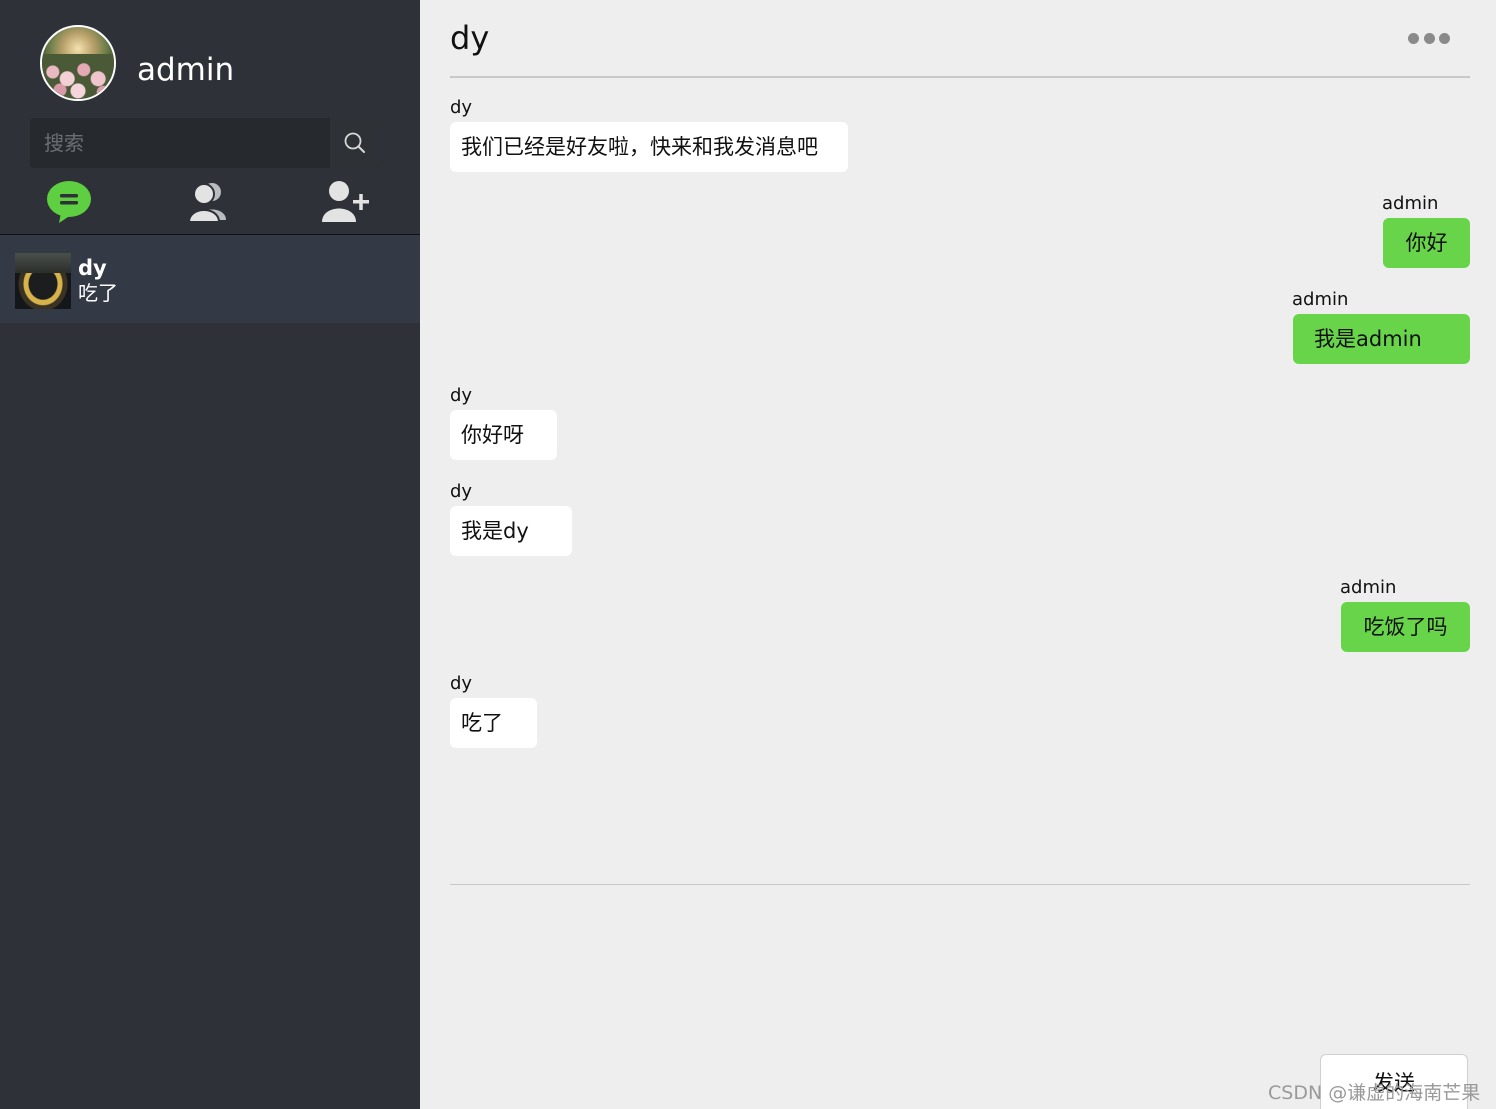 Image resolution: width=1496 pixels, height=1109 pixels. What do you see at coordinates (1381, 339) in the screenshot?
I see `message-bubble: 我是admin` at bounding box center [1381, 339].